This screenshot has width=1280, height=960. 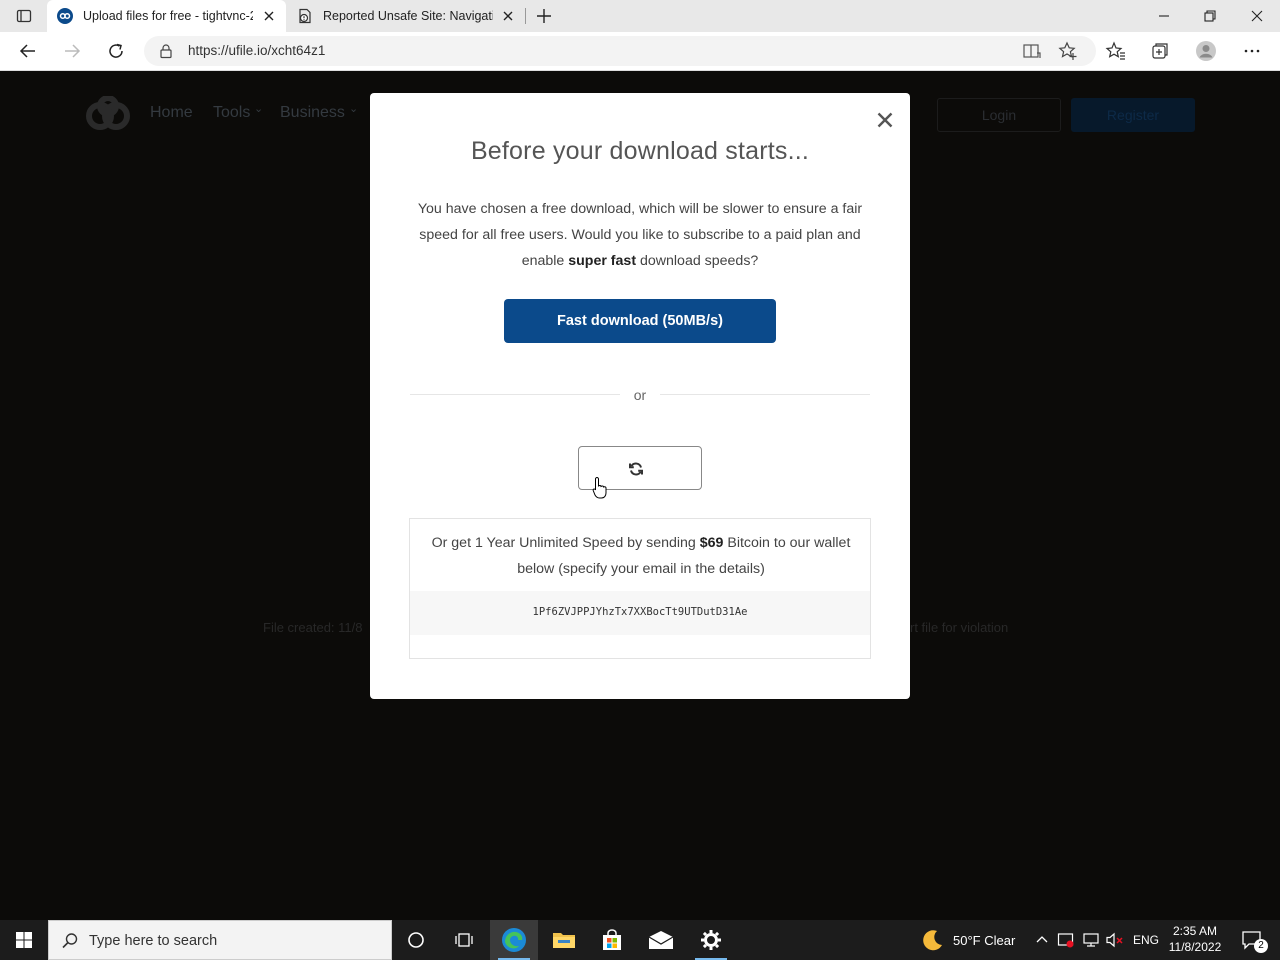 I want to click on network-icon, so click(x=1091, y=940).